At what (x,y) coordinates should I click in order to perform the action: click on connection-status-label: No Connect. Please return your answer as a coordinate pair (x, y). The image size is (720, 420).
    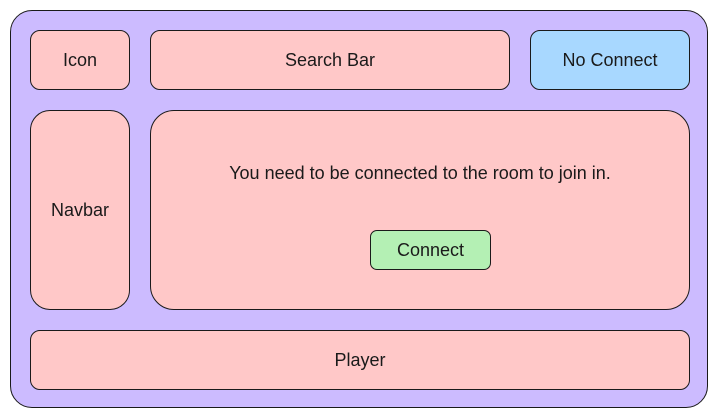
    Looking at the image, I should click on (610, 59).